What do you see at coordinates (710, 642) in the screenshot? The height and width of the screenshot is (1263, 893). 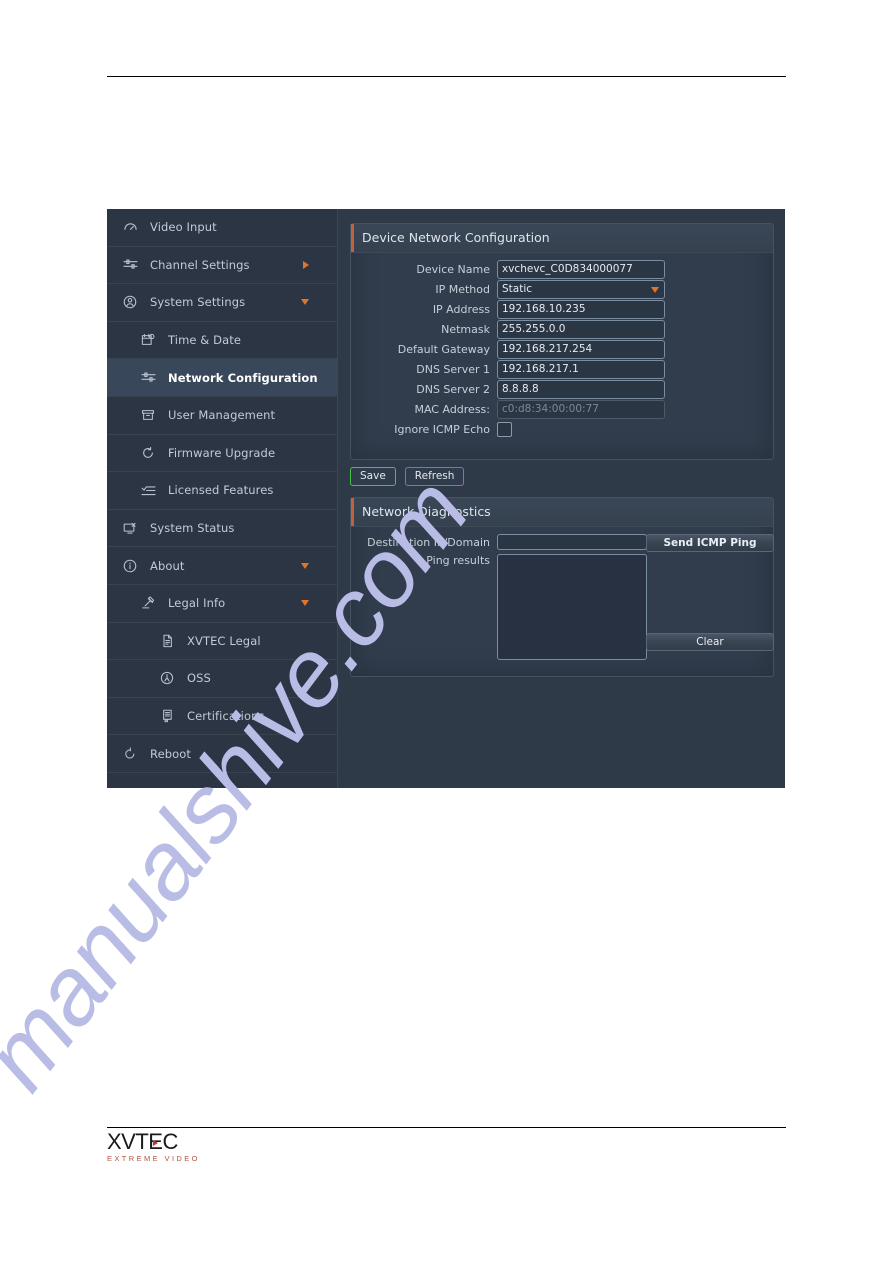 I see `clear-button: Clear` at bounding box center [710, 642].